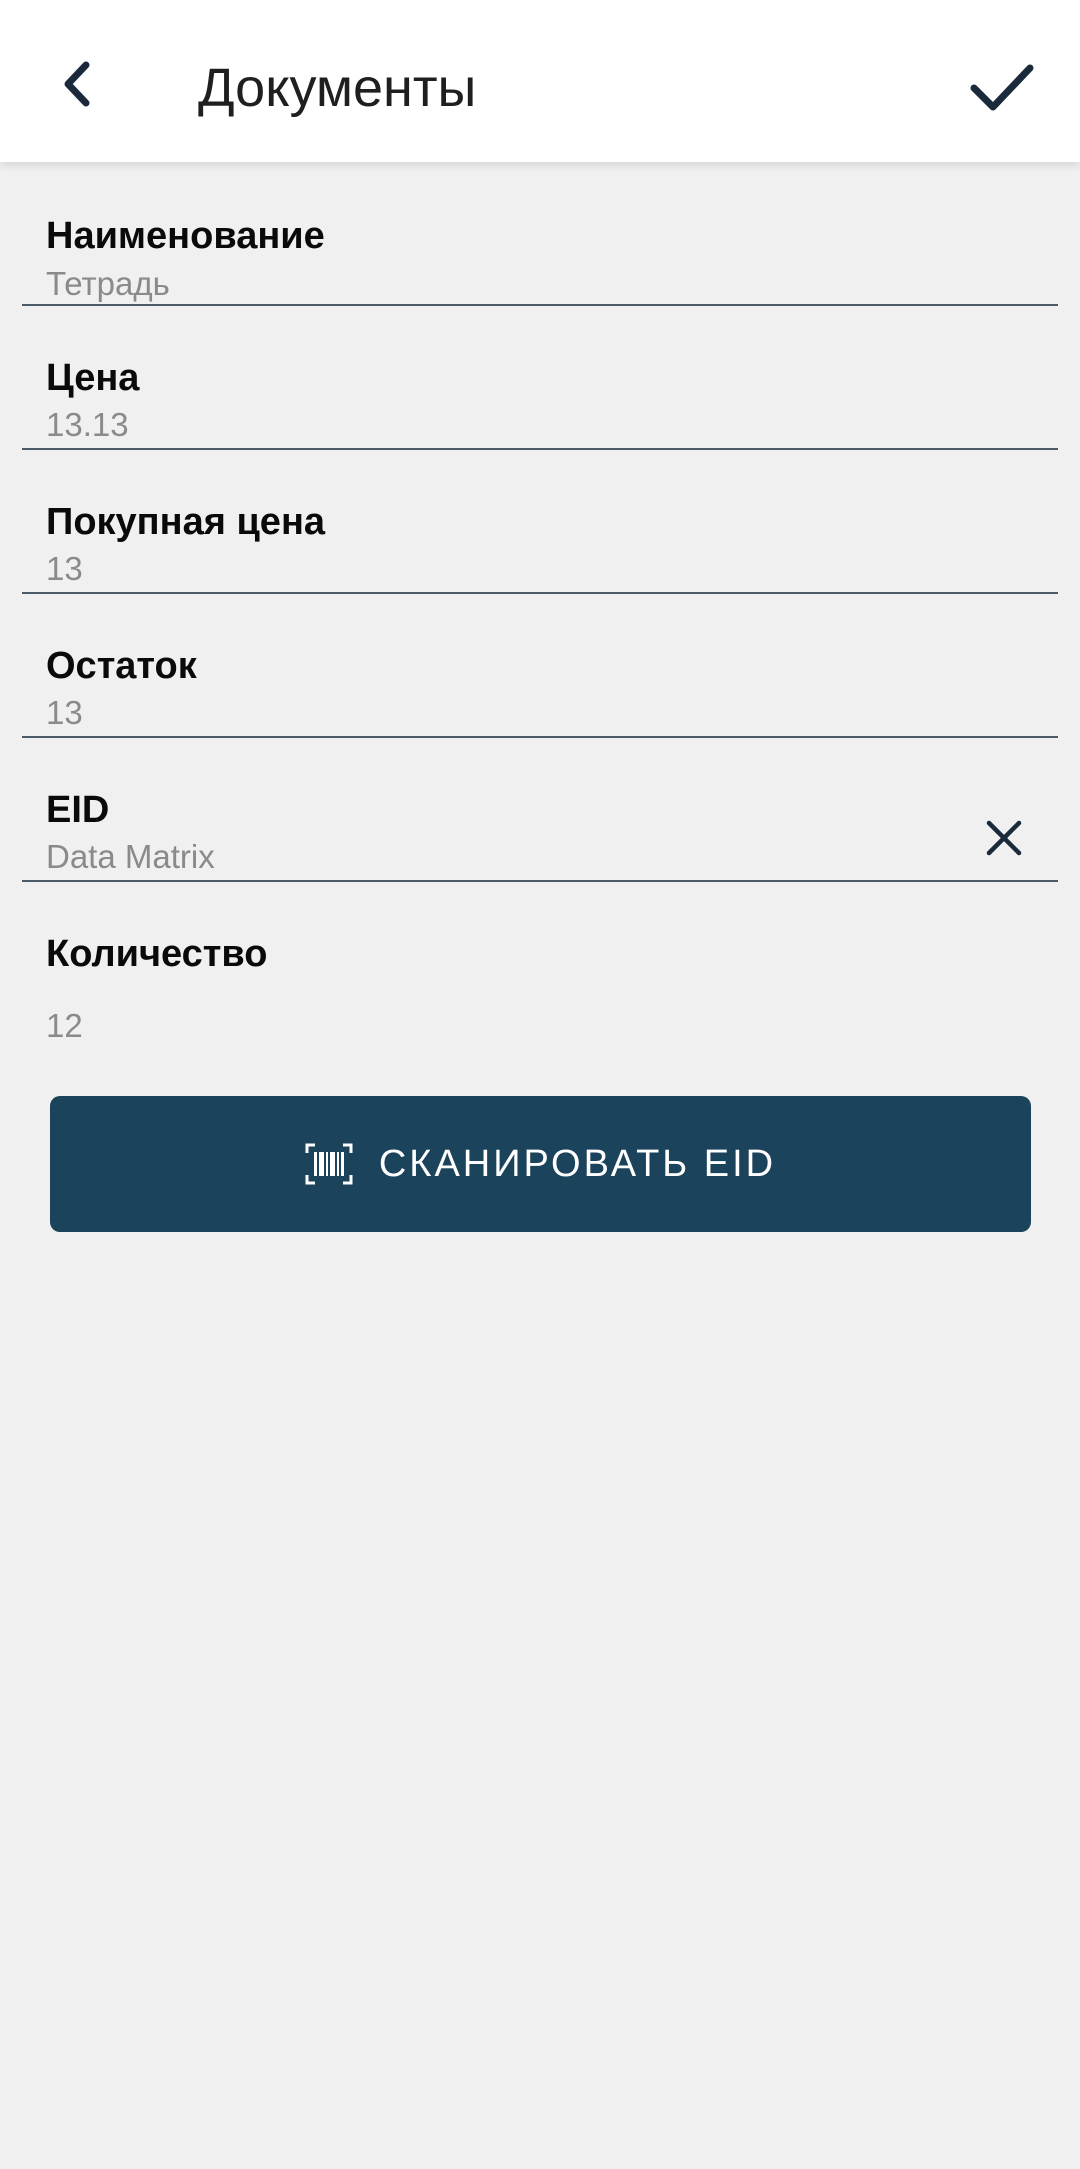  Describe the element at coordinates (577, 1163) in the screenshot. I see `scan-button-label: СКАНИРОВАТЬ EID` at that location.